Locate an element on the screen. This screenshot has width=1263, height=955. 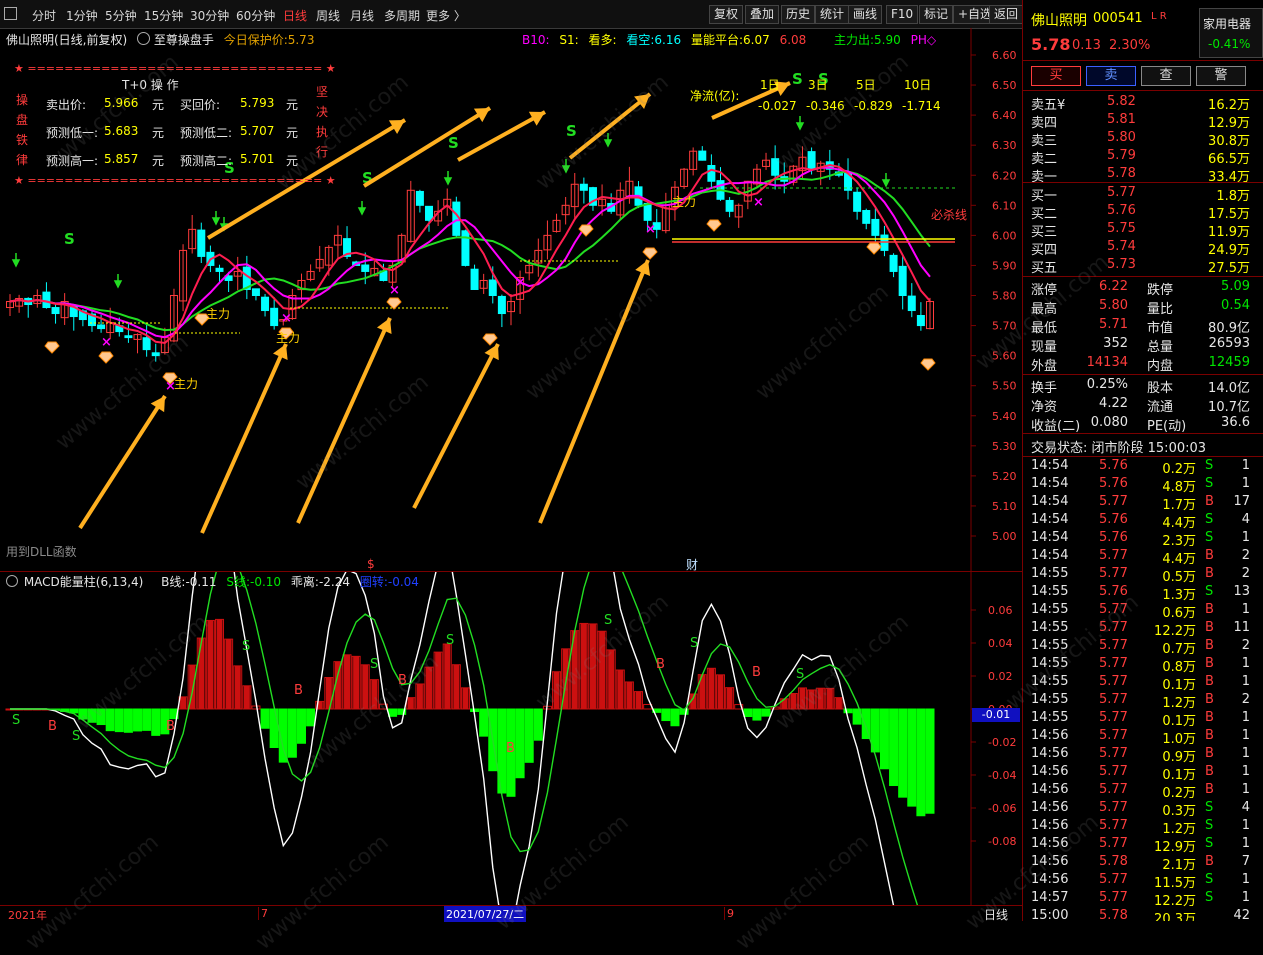
stat-value: 0.54 is located at coordinates (1235, 305).